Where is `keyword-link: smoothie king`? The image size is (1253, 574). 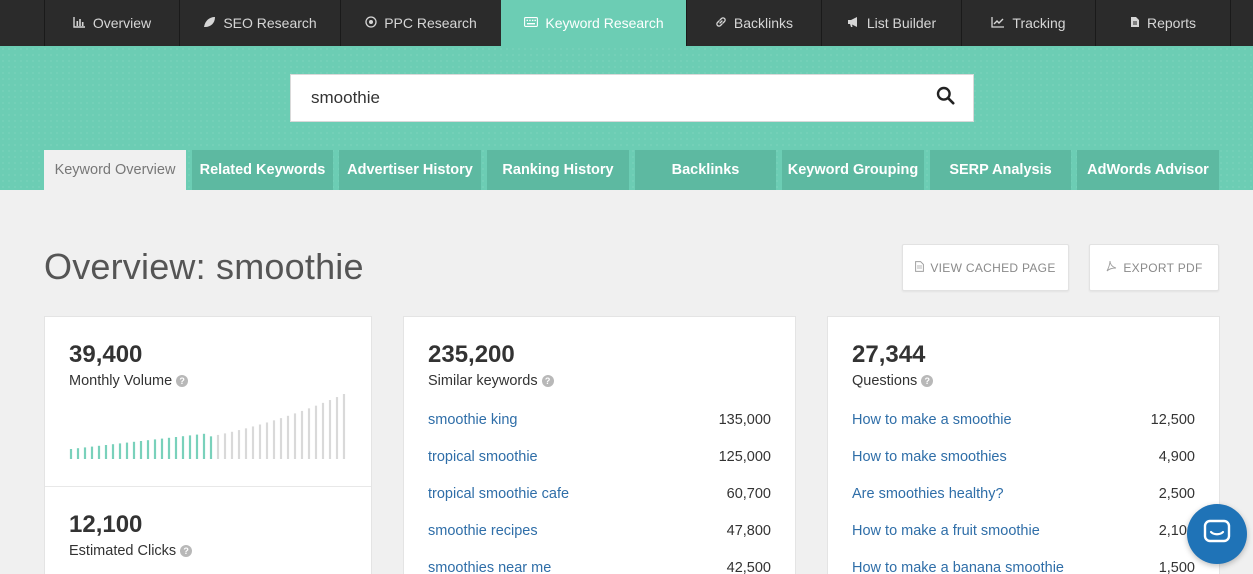
keyword-link: smoothie king is located at coordinates (472, 420).